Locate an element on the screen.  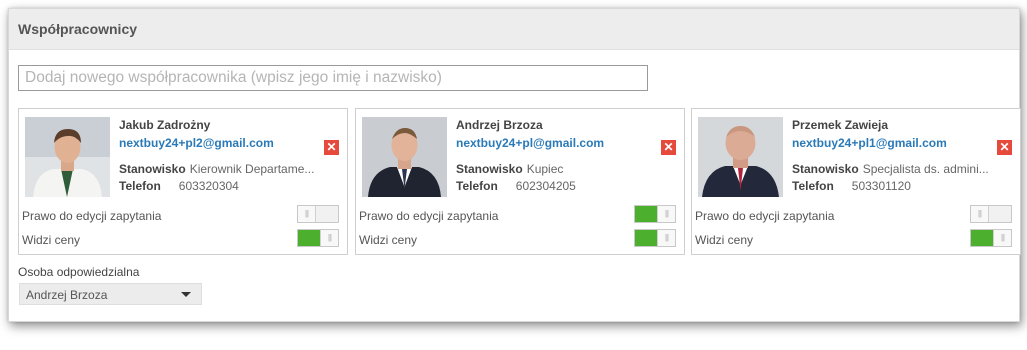
coworker-email-link: nextbuy24+pl1@gmail.com is located at coordinates (902, 149).